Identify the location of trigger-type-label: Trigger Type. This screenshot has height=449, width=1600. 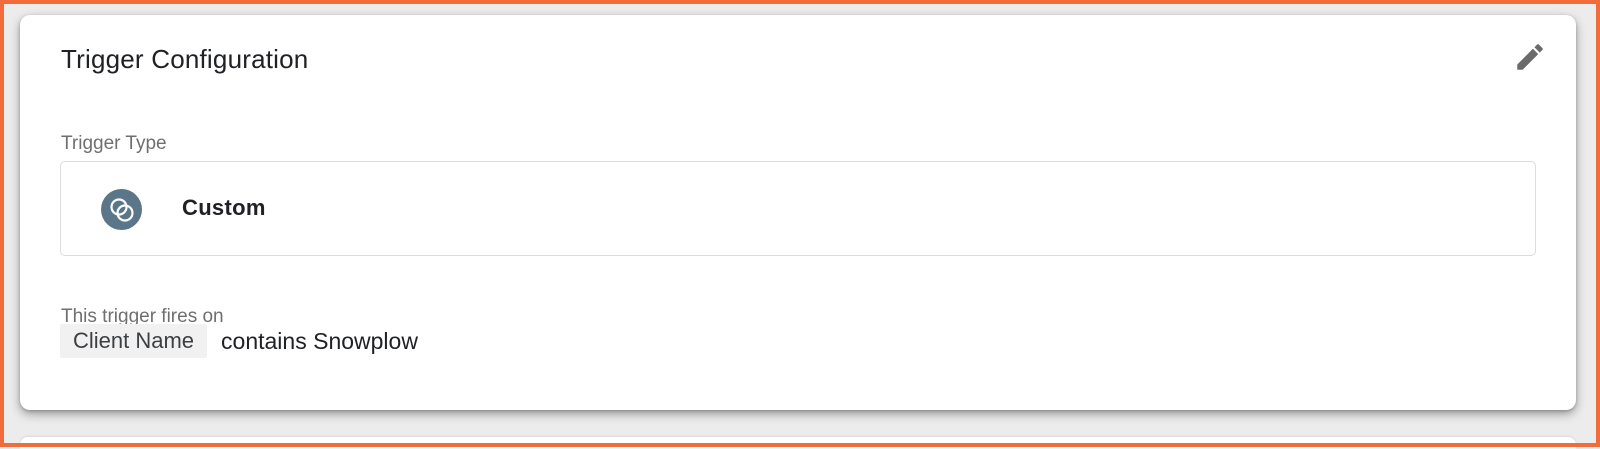
(114, 143).